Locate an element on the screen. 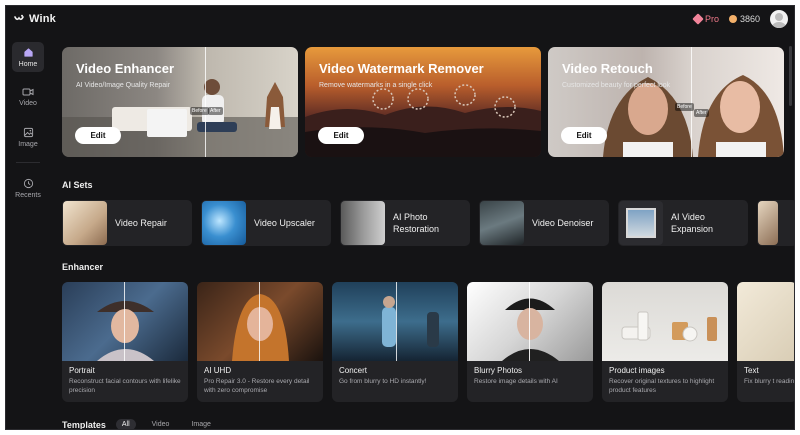 The image size is (800, 435). ai-set-video-denoiser: Video Denoiser is located at coordinates (544, 223).